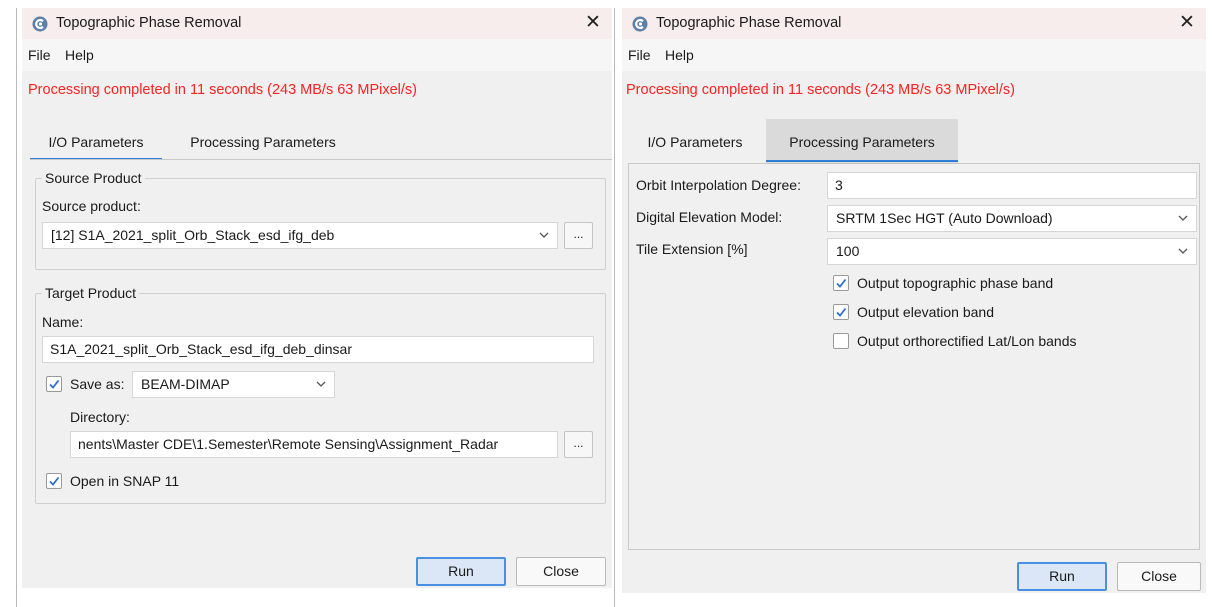 The height and width of the screenshot is (607, 1212). Describe the element at coordinates (233, 384) in the screenshot. I see `format-select: BEAM-DIMAP` at that location.